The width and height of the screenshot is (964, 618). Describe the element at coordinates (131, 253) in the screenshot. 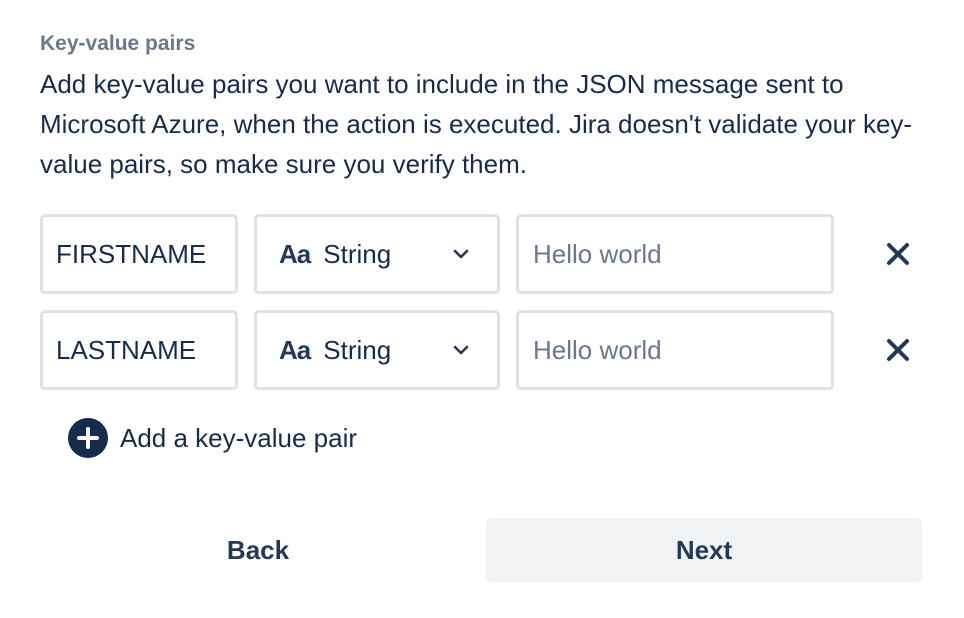

I see `key-input-value: FIRSTNAME` at that location.